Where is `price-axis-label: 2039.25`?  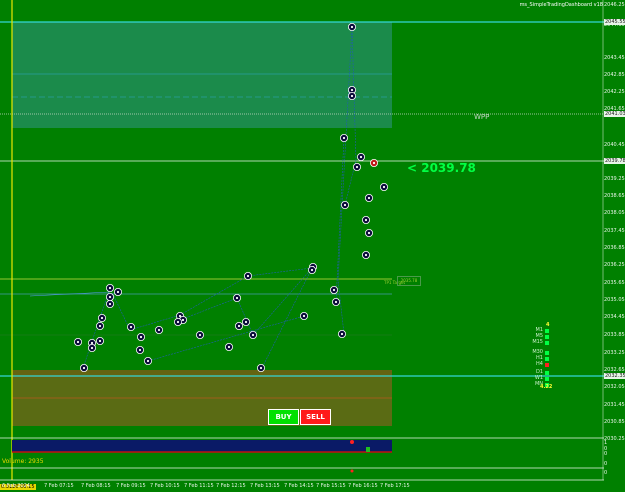
price-axis-label: 2039.25 is located at coordinates (614, 179).